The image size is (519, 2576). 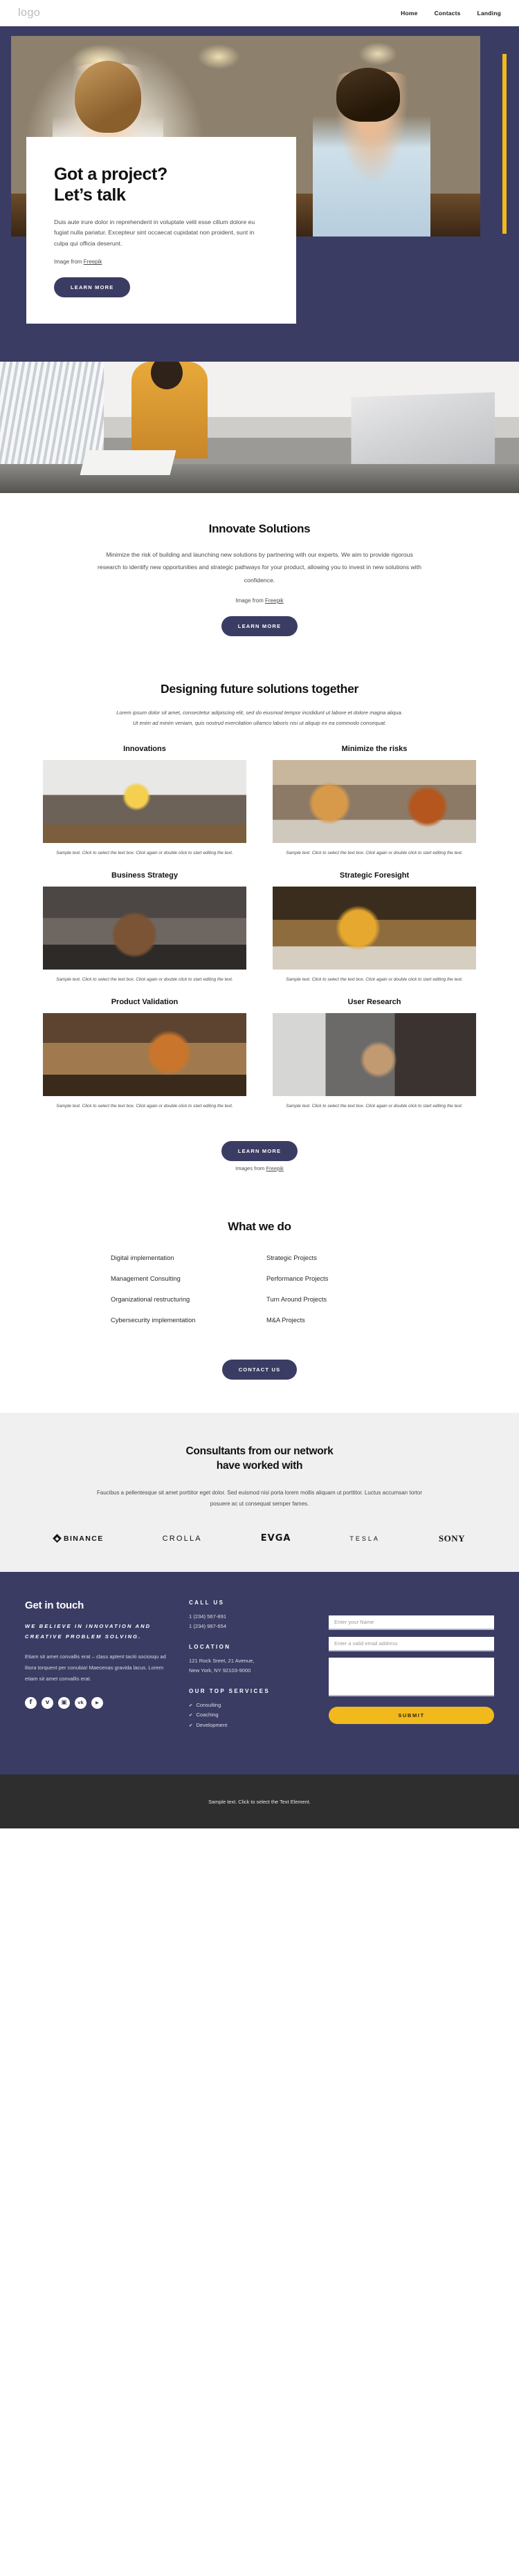 I want to click on hero-photo-hair-left, so click(x=108, y=97).